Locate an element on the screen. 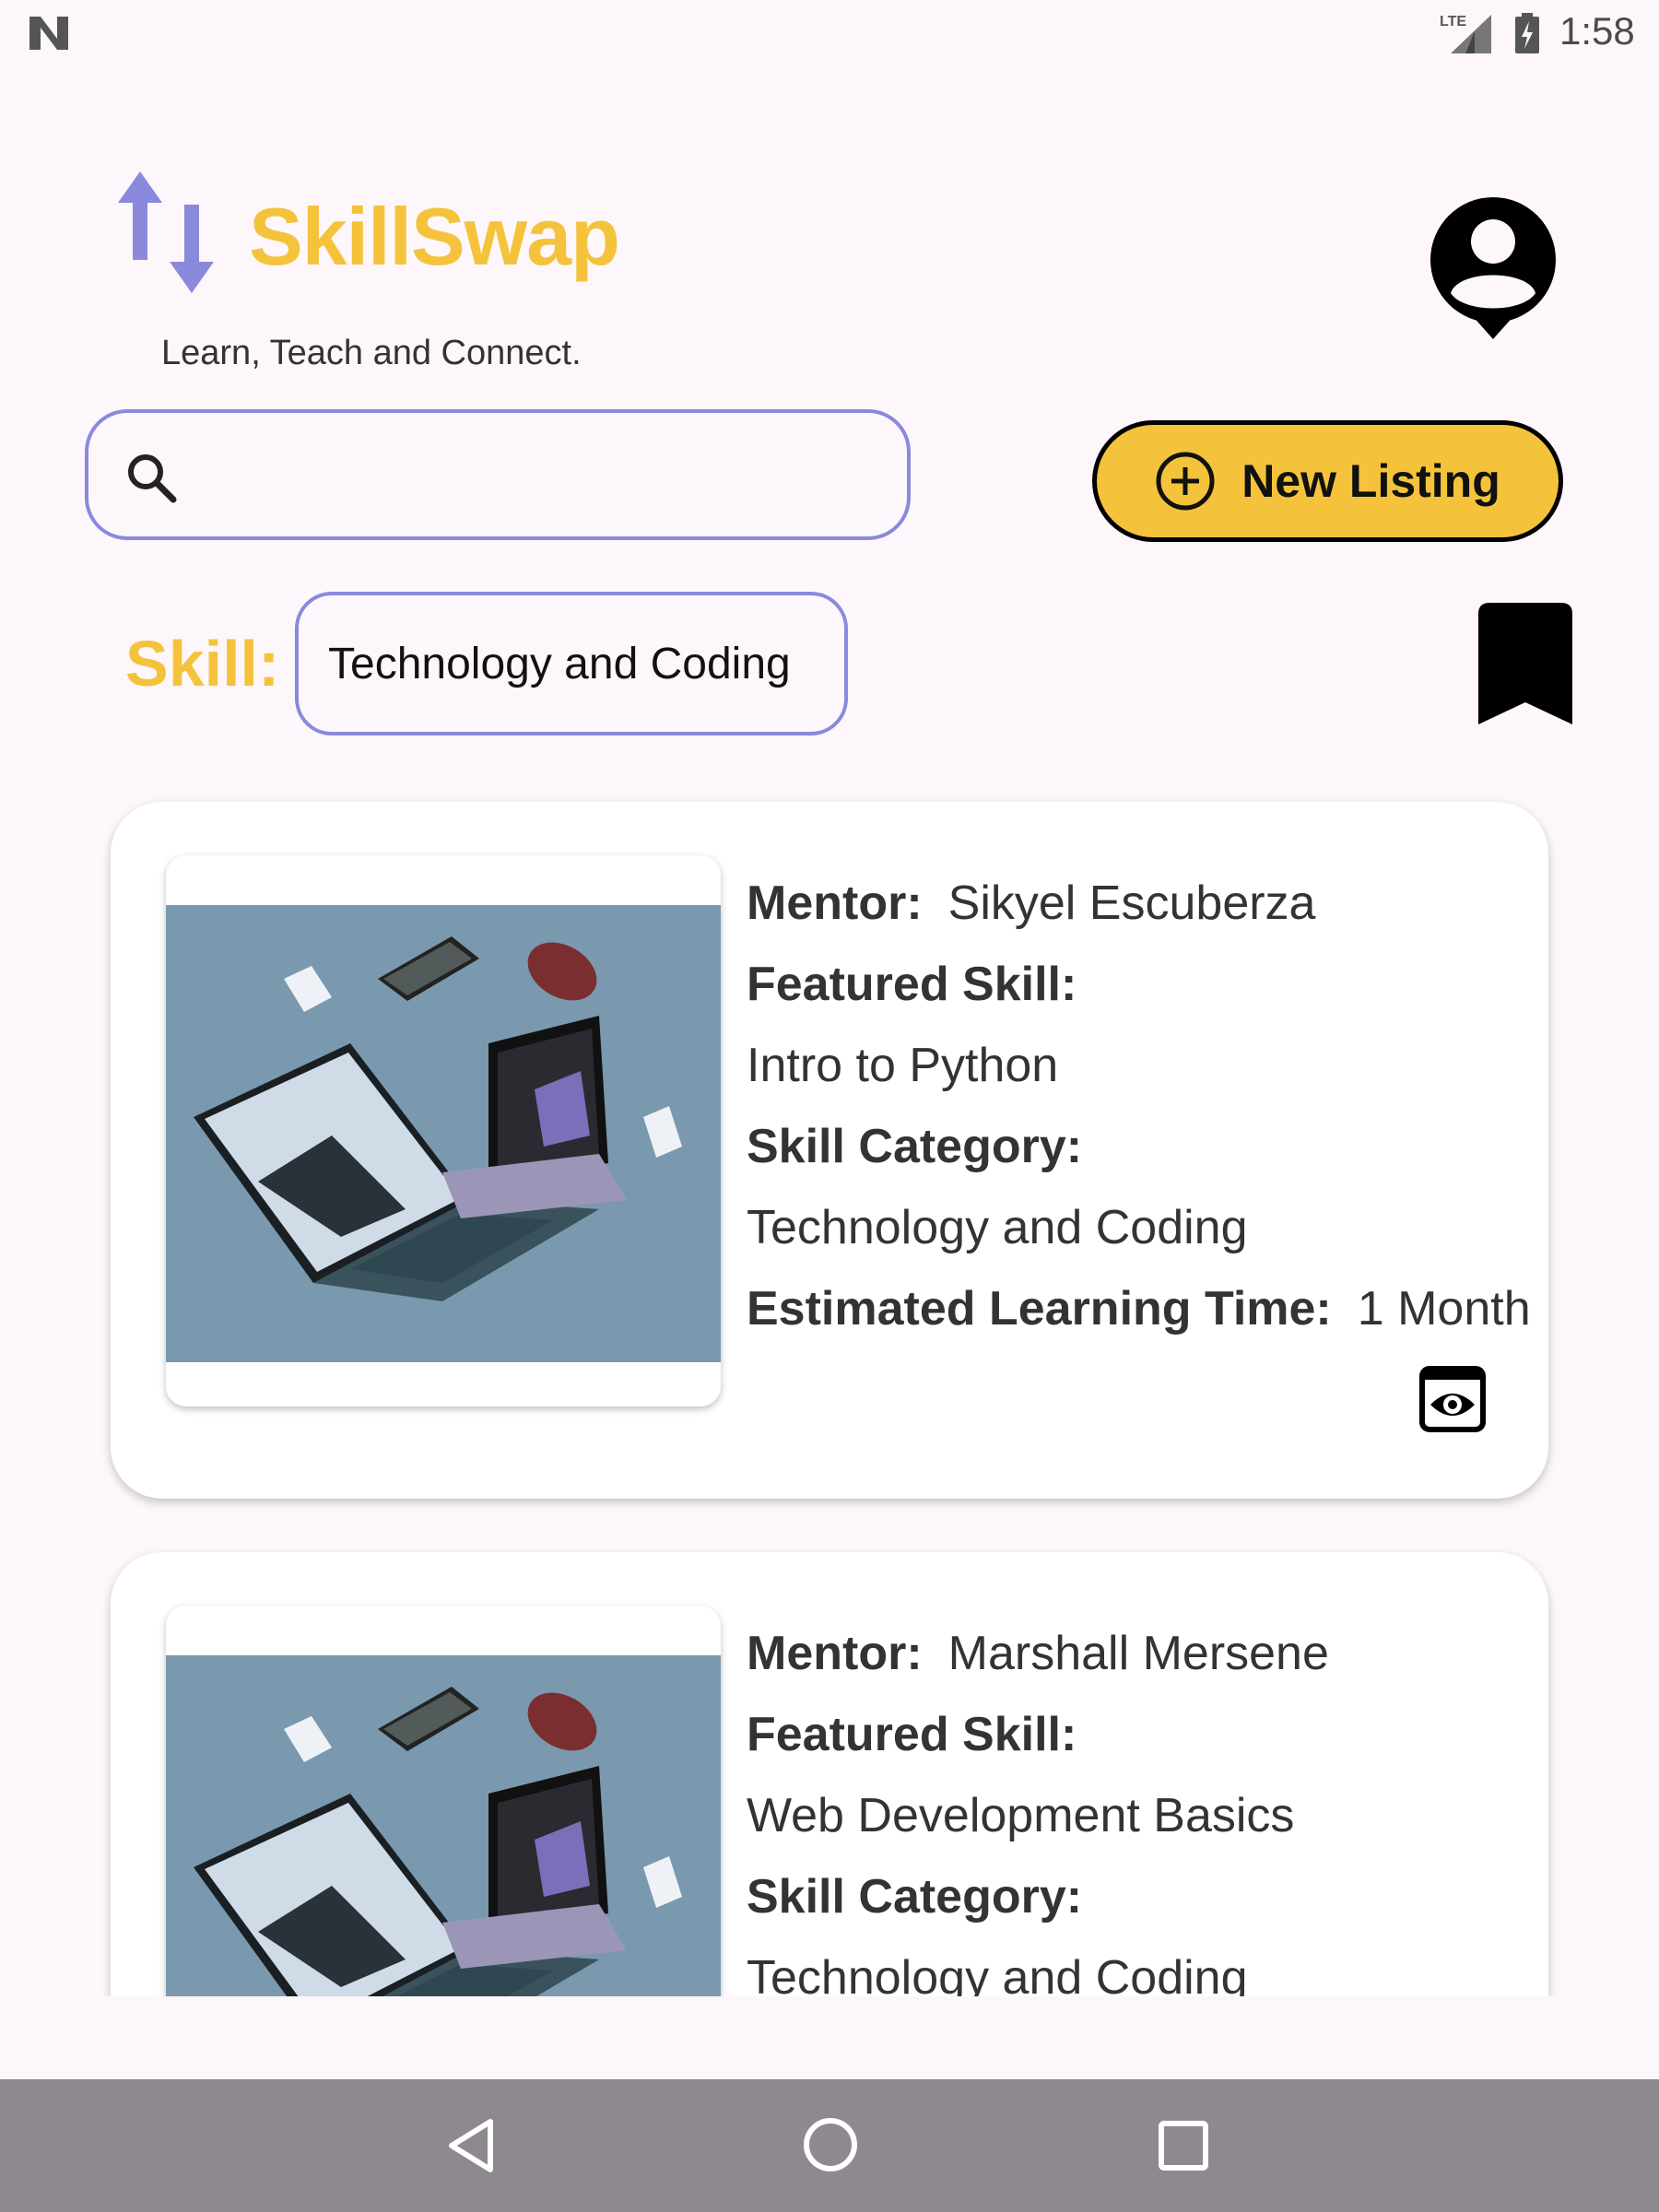  lte-label: LTE is located at coordinates (1453, 21).